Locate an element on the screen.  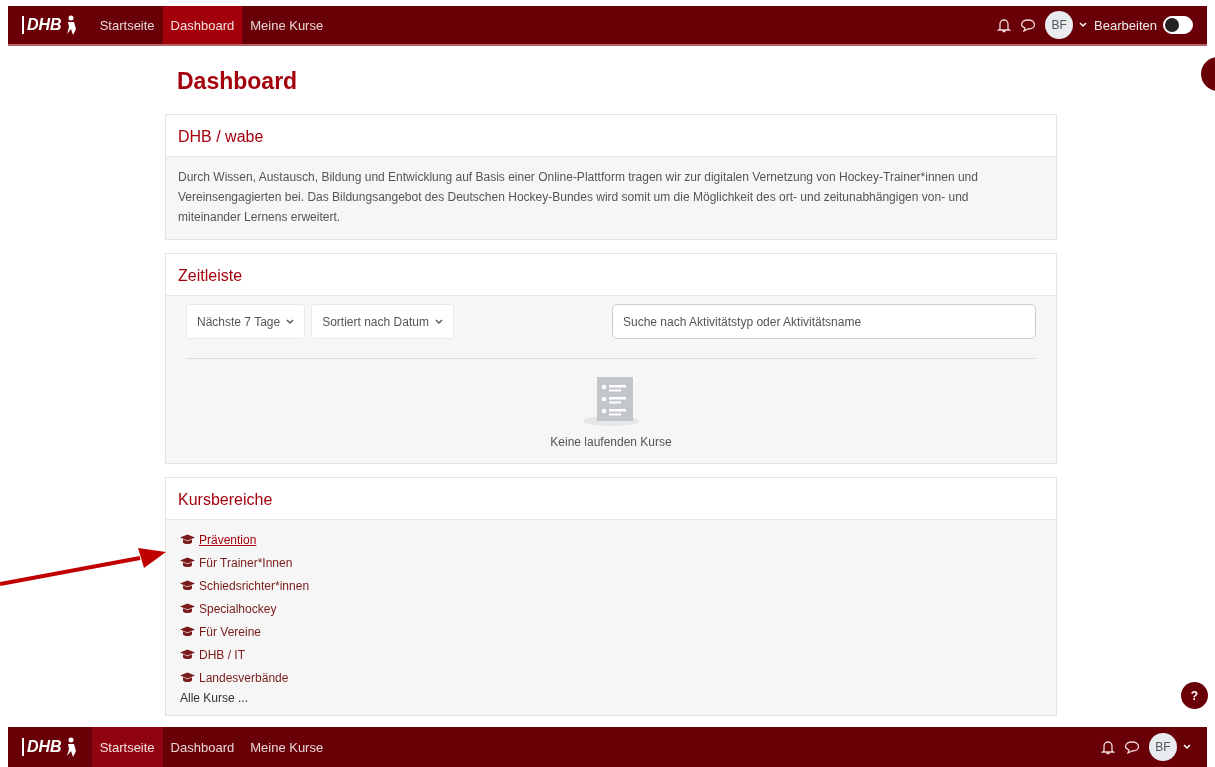
edit-mode-toggle is located at coordinates (1178, 25).